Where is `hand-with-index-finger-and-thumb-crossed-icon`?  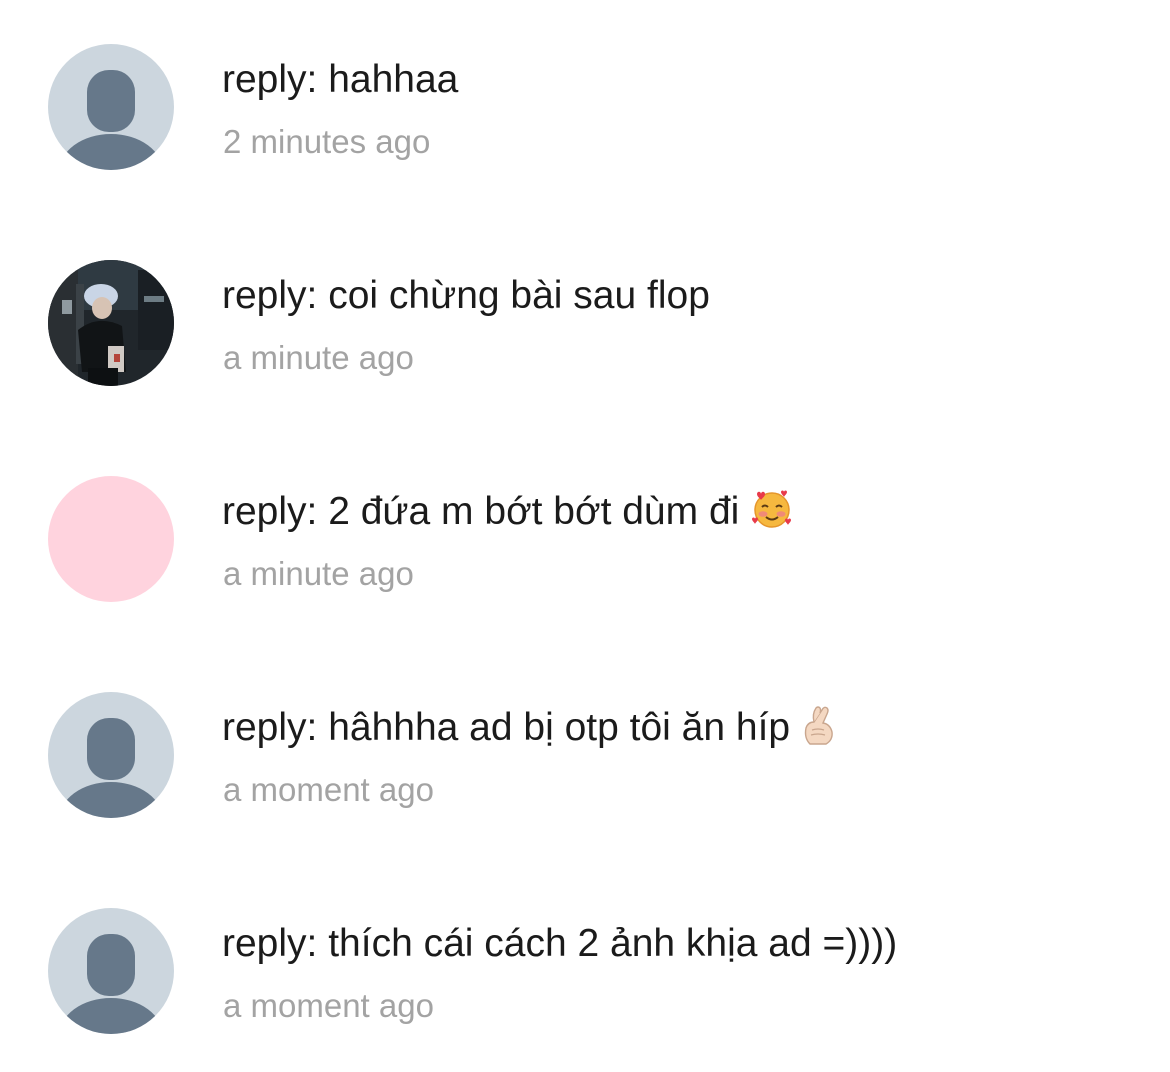 hand-with-index-finger-and-thumb-crossed-icon is located at coordinates (819, 731).